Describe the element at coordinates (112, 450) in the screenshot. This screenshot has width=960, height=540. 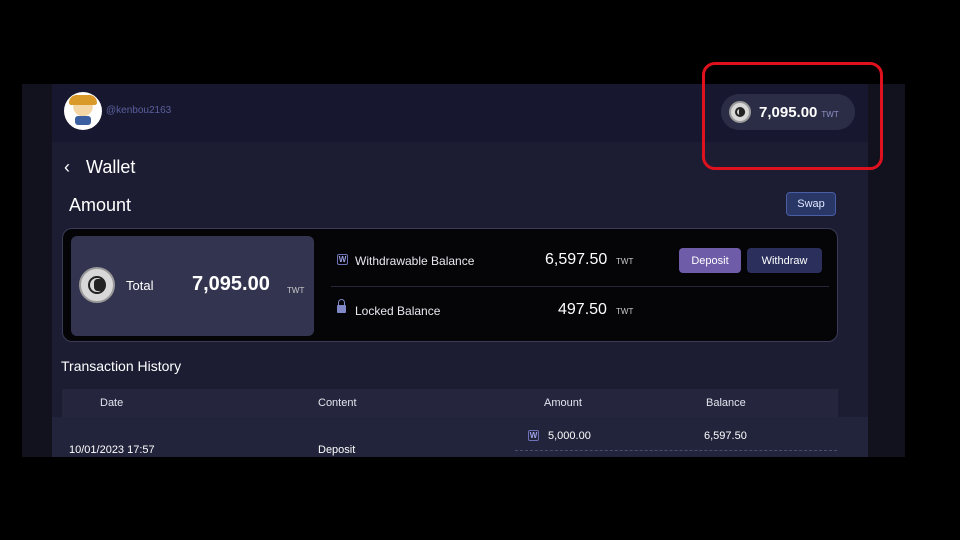
I see `row-date: 10/01/2023 17:57` at that location.